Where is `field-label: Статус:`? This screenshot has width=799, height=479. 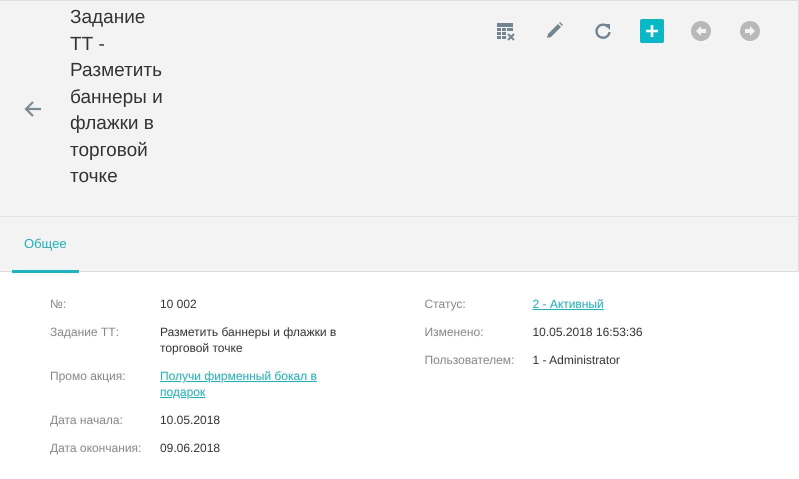
field-label: Статус: is located at coordinates (445, 304).